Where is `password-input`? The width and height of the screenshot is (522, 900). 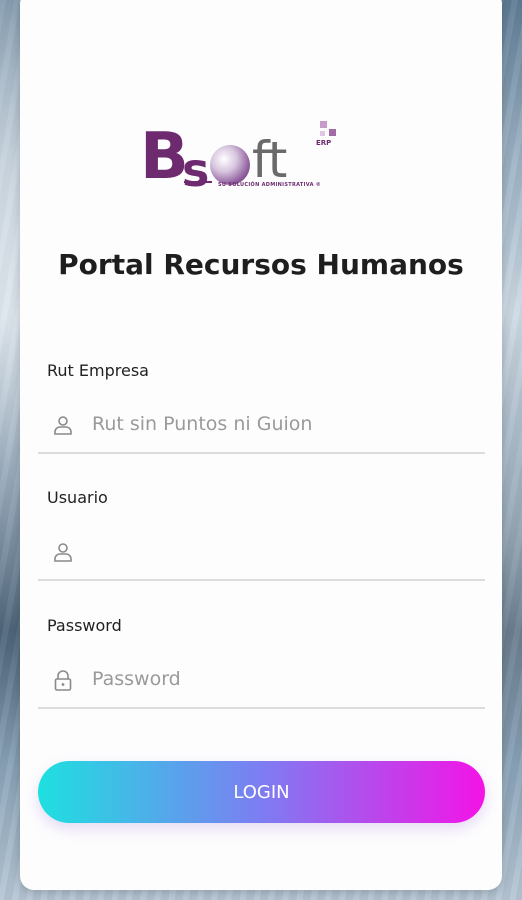
password-input is located at coordinates (282, 679).